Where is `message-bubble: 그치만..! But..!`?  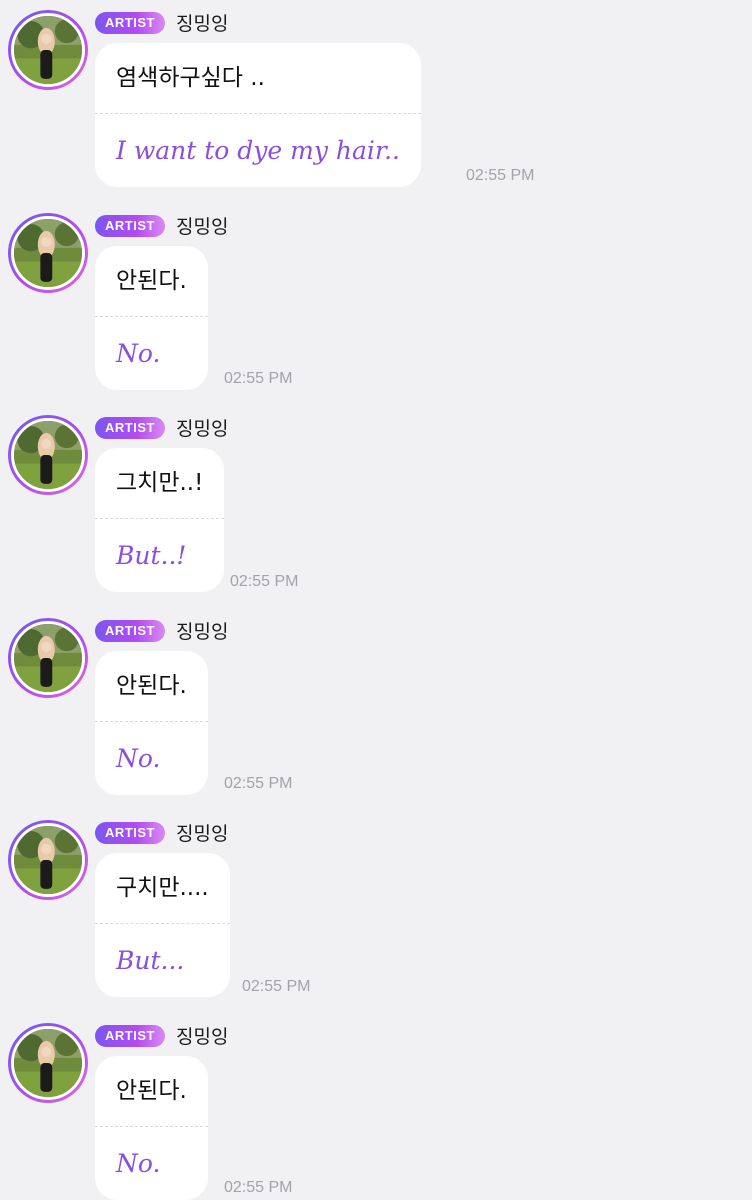 message-bubble: 그치만..! But..! is located at coordinates (160, 520).